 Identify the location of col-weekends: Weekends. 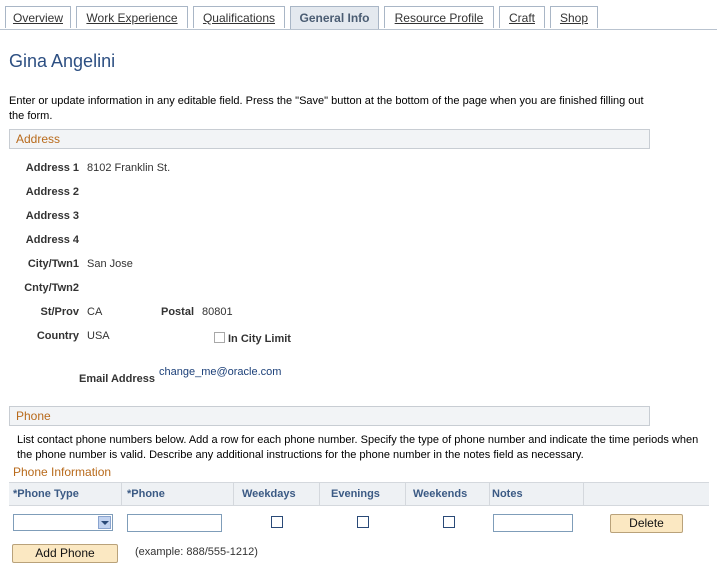
(440, 494).